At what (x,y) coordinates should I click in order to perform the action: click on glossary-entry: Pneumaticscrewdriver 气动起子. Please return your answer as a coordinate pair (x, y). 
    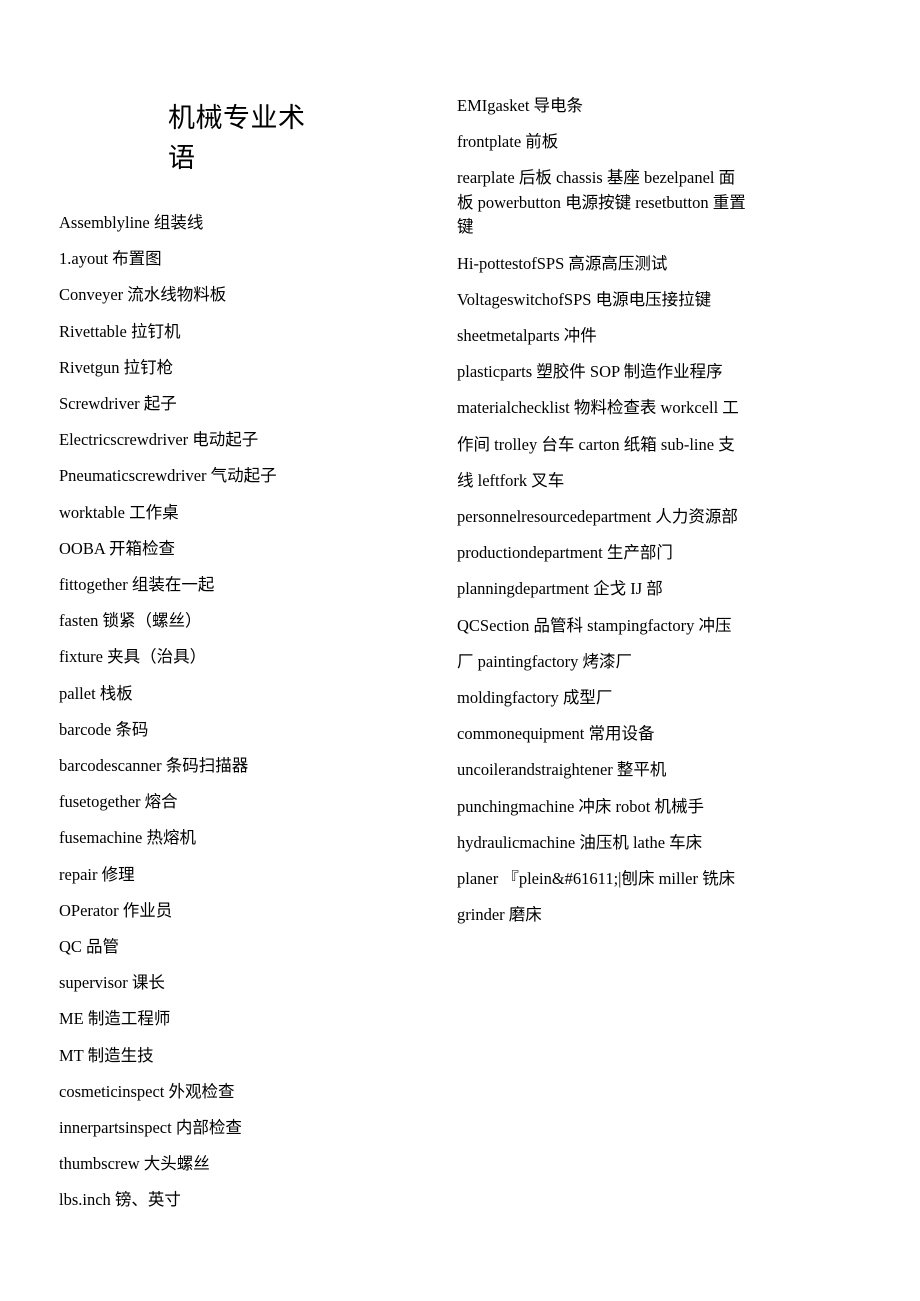
    Looking at the image, I should click on (168, 476).